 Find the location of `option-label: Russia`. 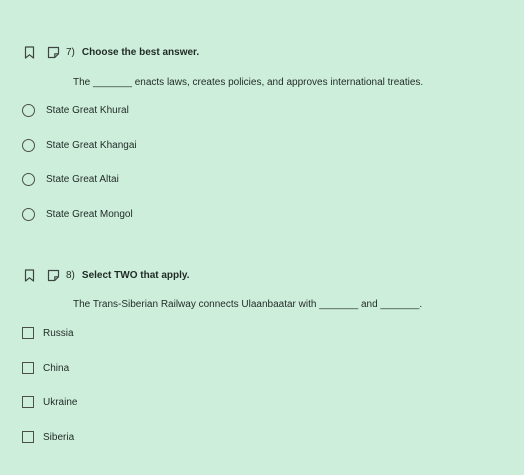

option-label: Russia is located at coordinates (58, 333).